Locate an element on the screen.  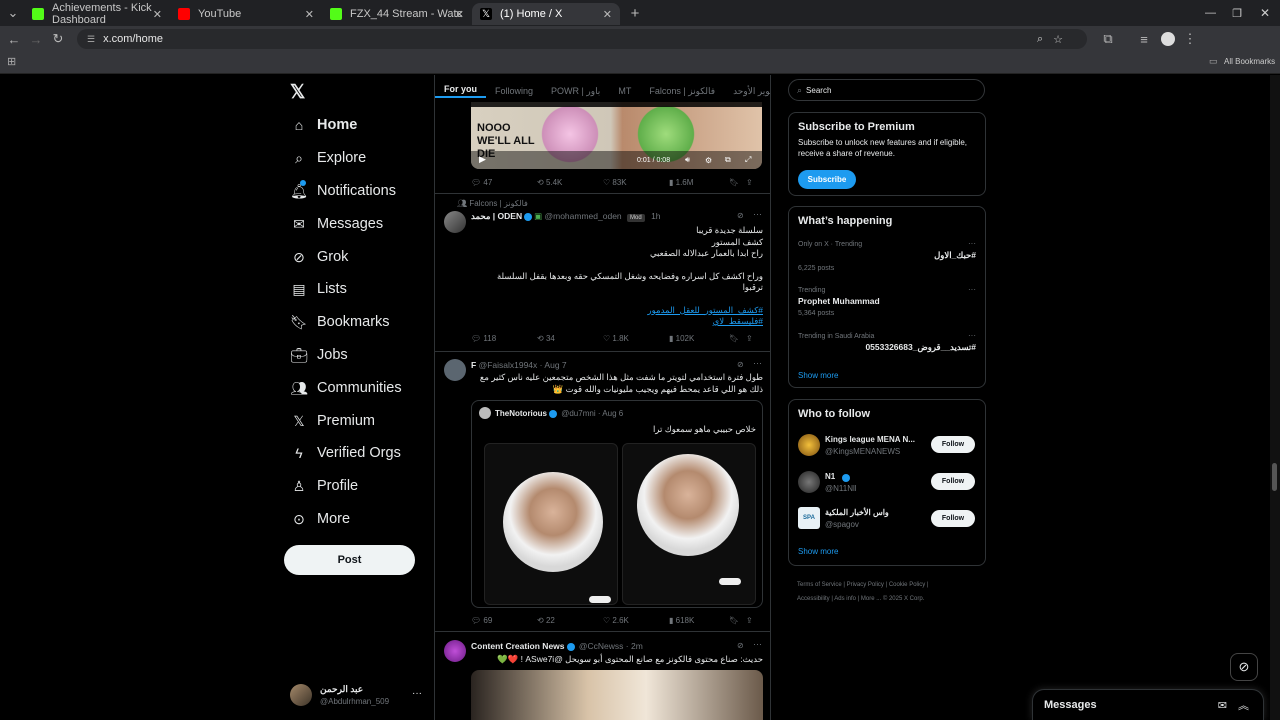
tab-falcons: Falcons | فالكونز is located at coordinates (682, 91).